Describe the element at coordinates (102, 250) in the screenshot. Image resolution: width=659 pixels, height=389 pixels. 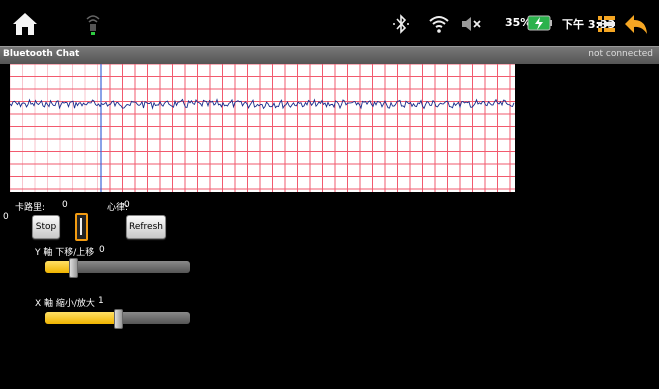
I see `y-axis-value: 0` at that location.